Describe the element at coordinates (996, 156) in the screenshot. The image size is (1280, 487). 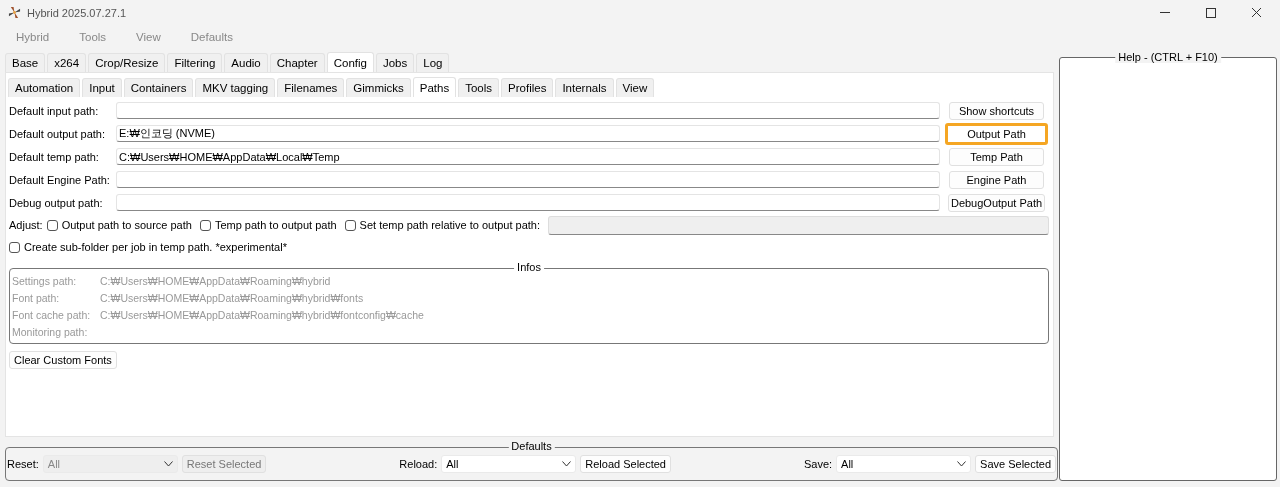
I see `path-button: Temp Path` at that location.